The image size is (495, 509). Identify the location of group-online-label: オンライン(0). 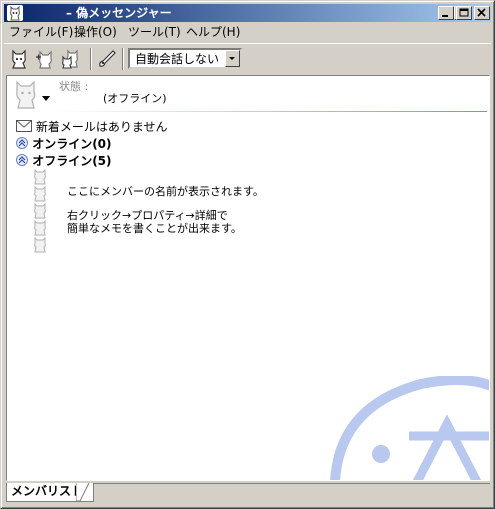
(72, 144).